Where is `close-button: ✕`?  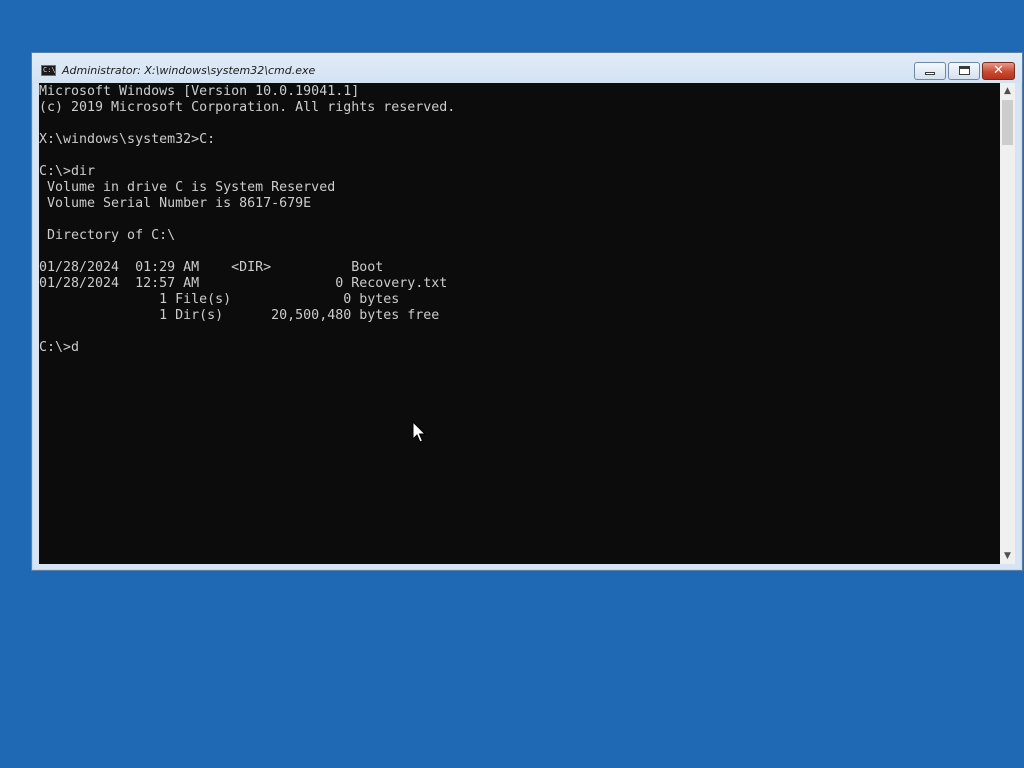 close-button: ✕ is located at coordinates (998, 71).